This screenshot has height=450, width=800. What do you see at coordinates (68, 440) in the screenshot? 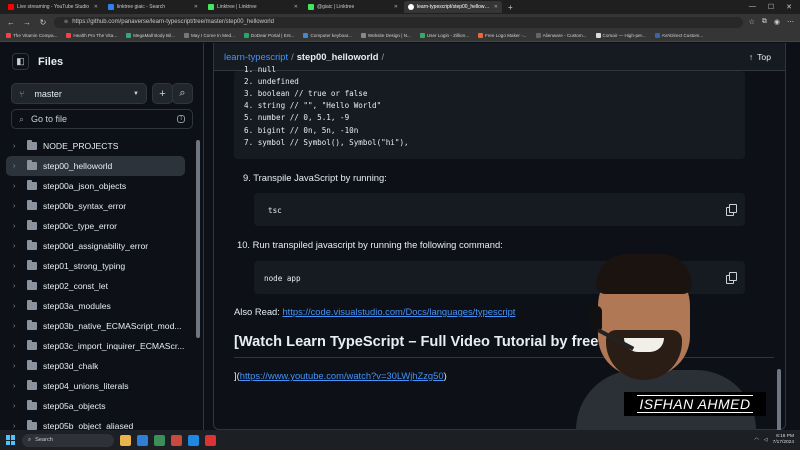
I see `taskbar-search: ⌕ Search` at bounding box center [68, 440].